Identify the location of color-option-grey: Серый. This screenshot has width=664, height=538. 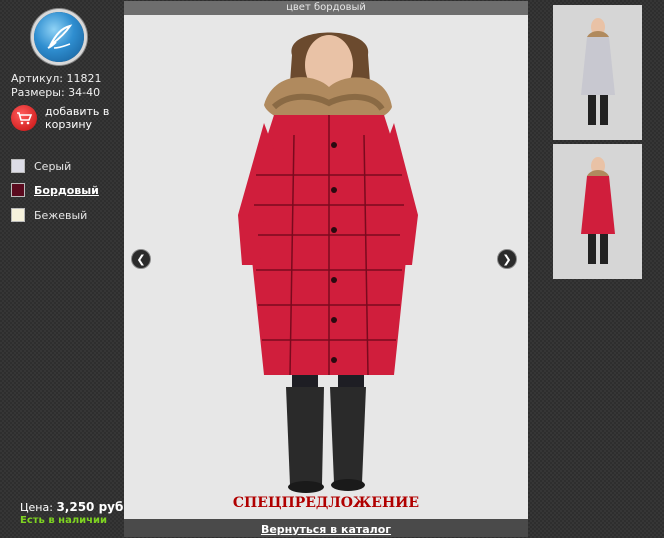
(41, 166).